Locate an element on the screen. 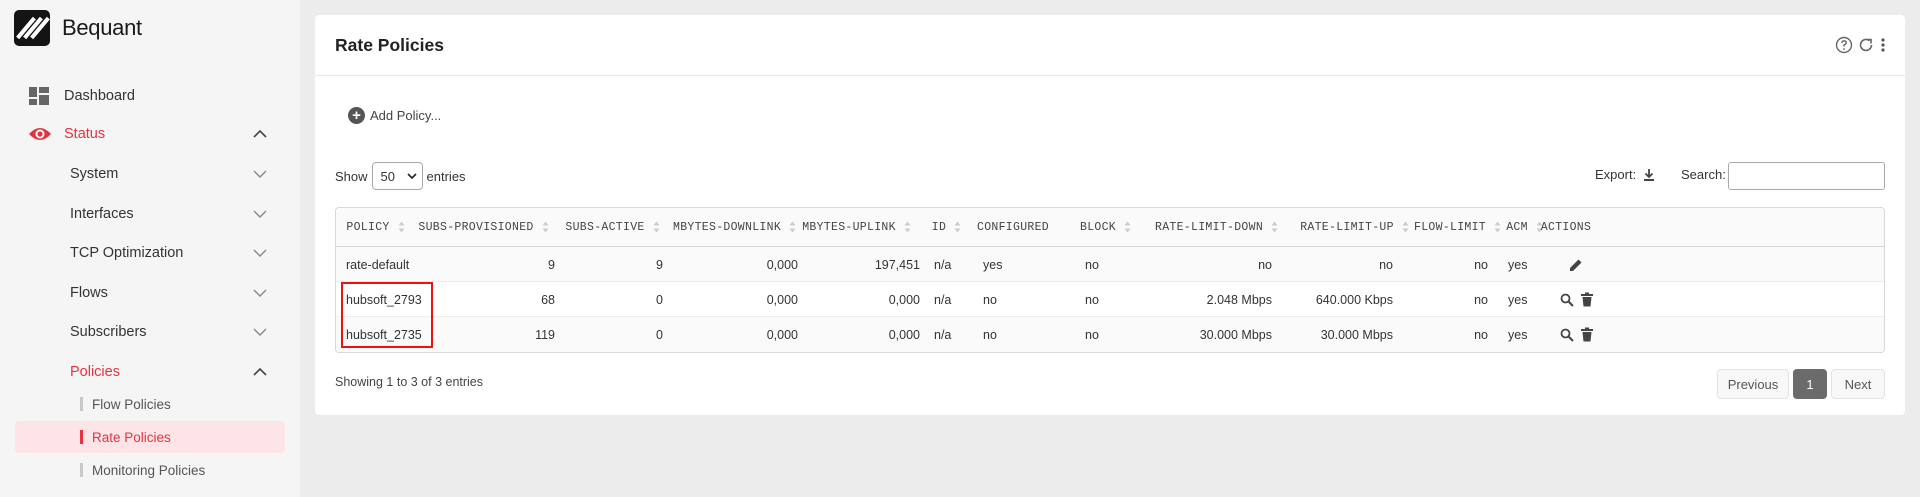 This screenshot has height=497, width=1920. nav-status-label: Status is located at coordinates (85, 134).